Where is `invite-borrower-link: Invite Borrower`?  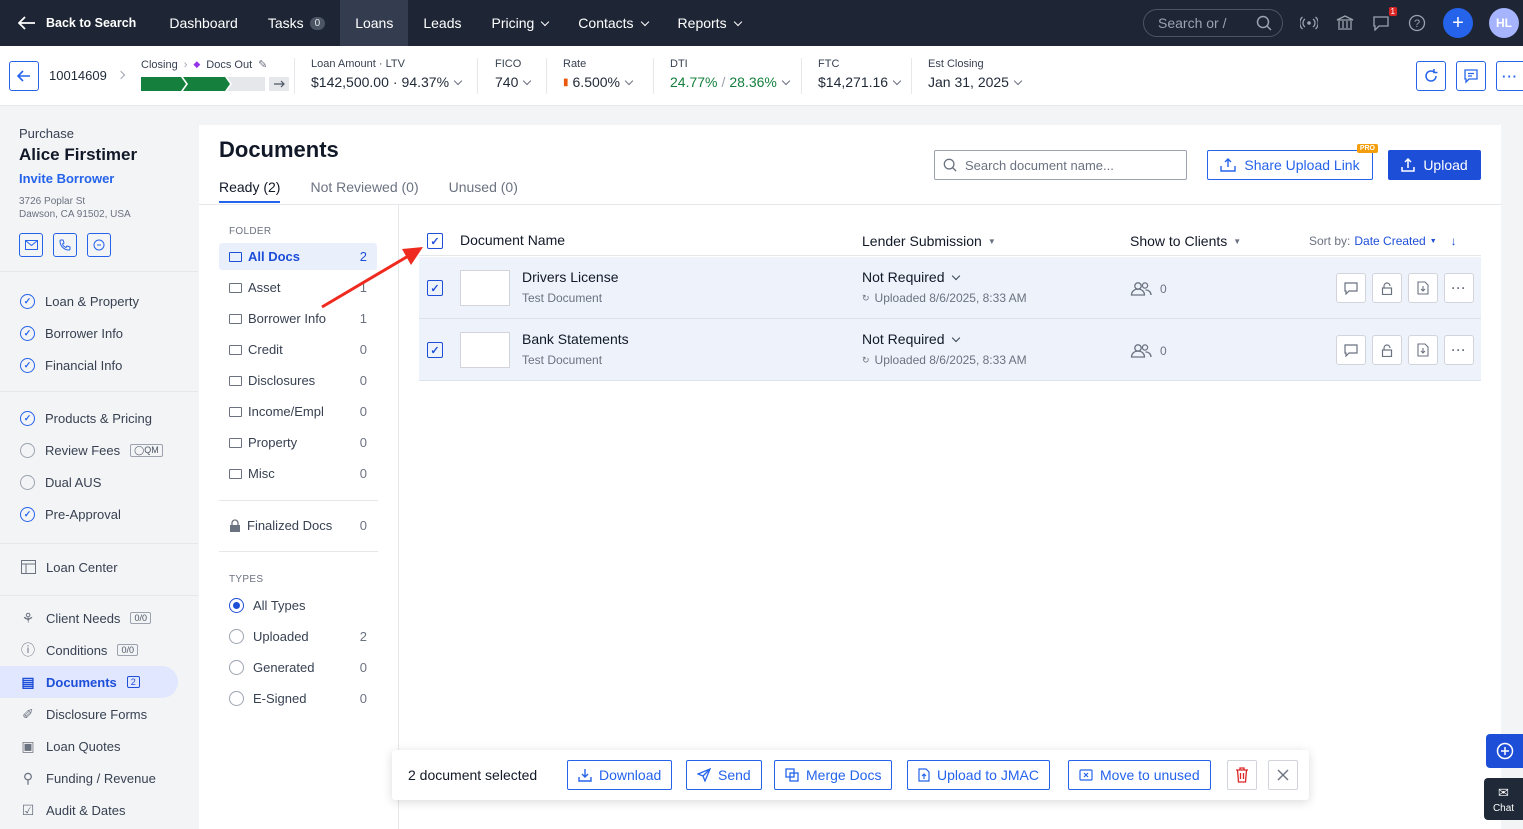 invite-borrower-link: Invite Borrower is located at coordinates (99, 178).